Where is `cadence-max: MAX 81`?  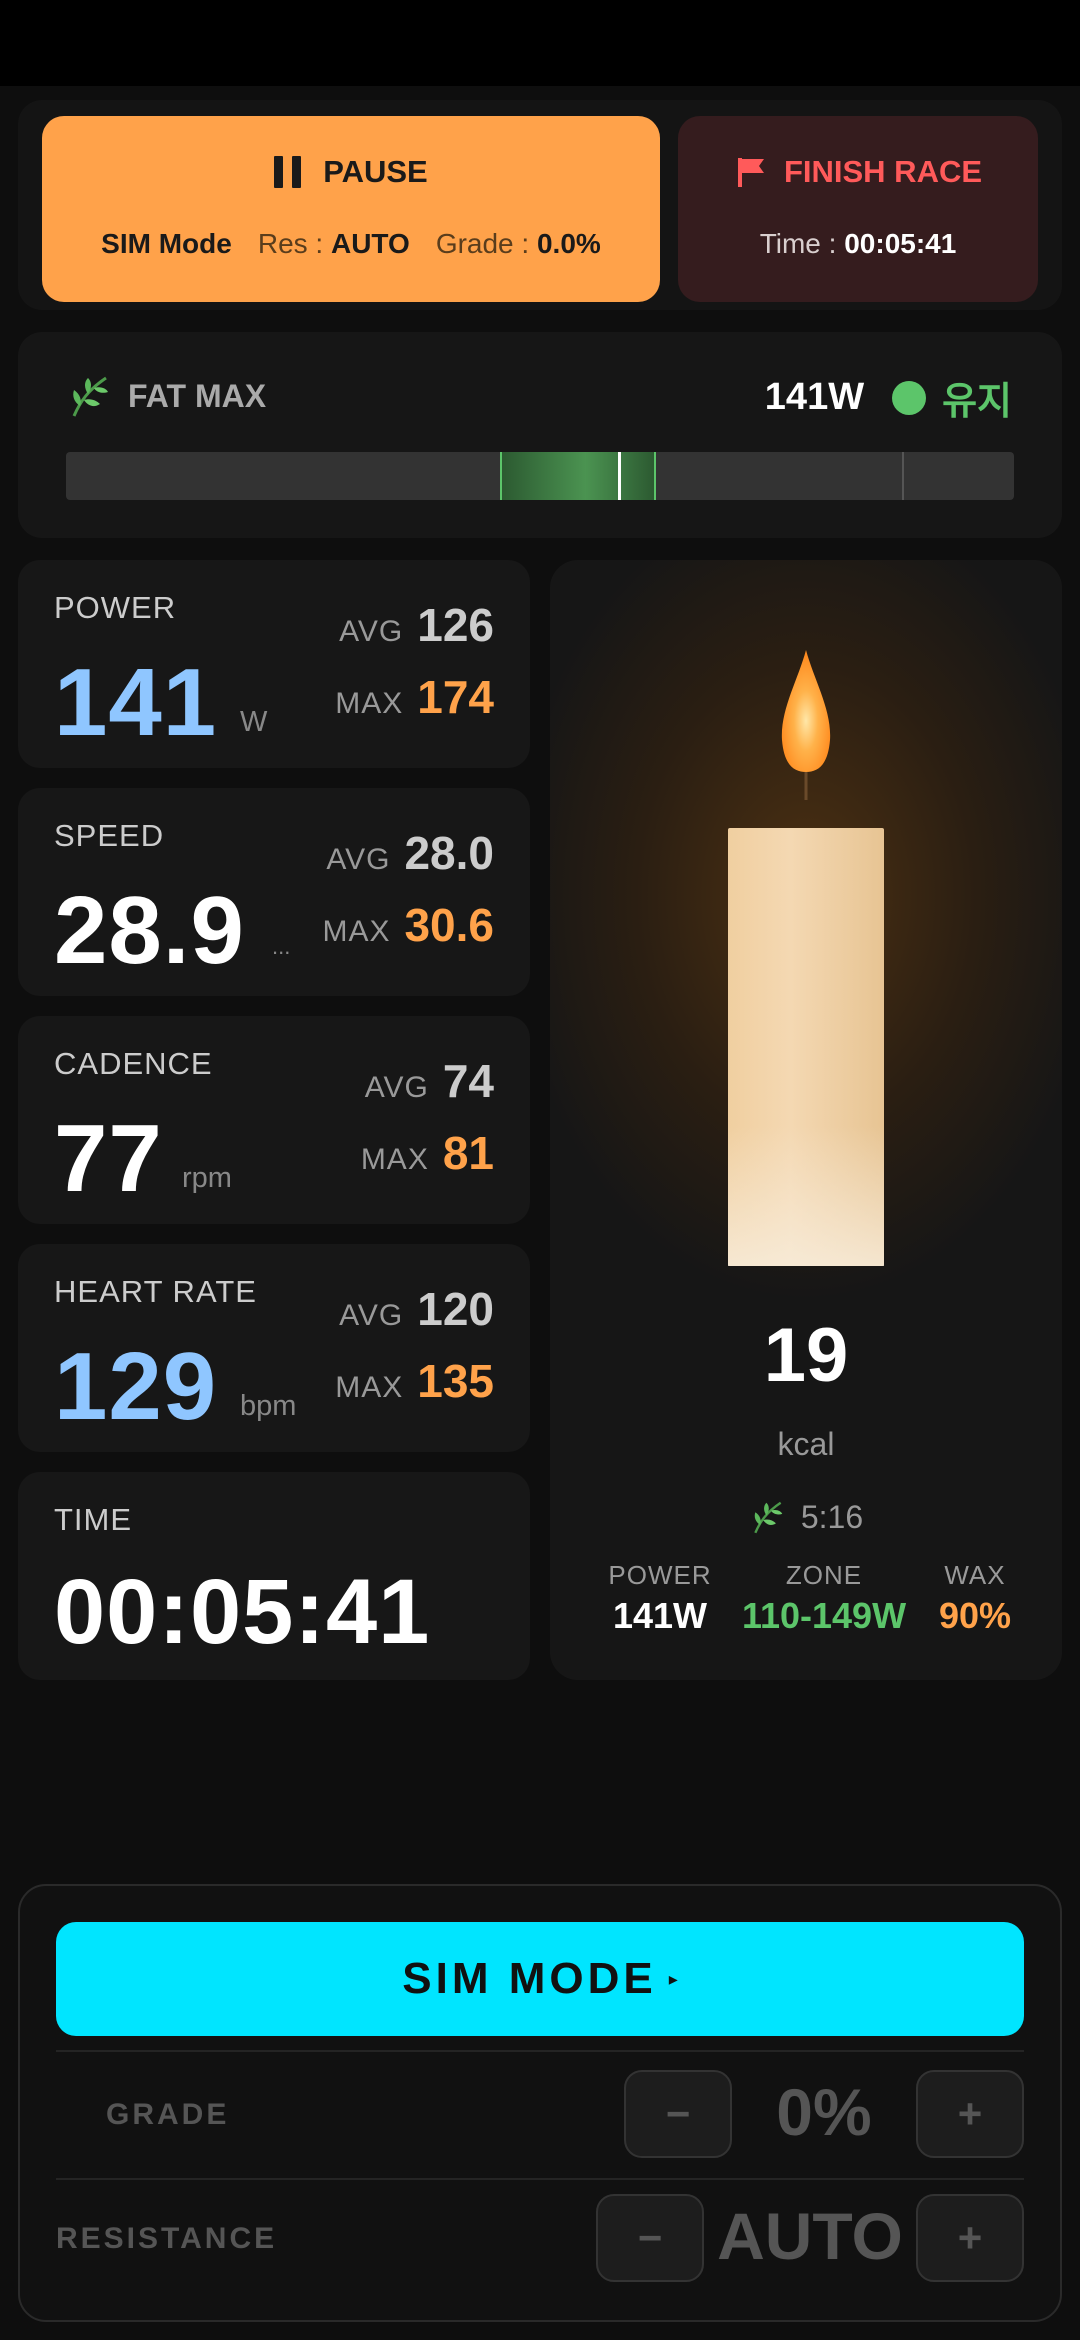 cadence-max: MAX 81 is located at coordinates (427, 1153).